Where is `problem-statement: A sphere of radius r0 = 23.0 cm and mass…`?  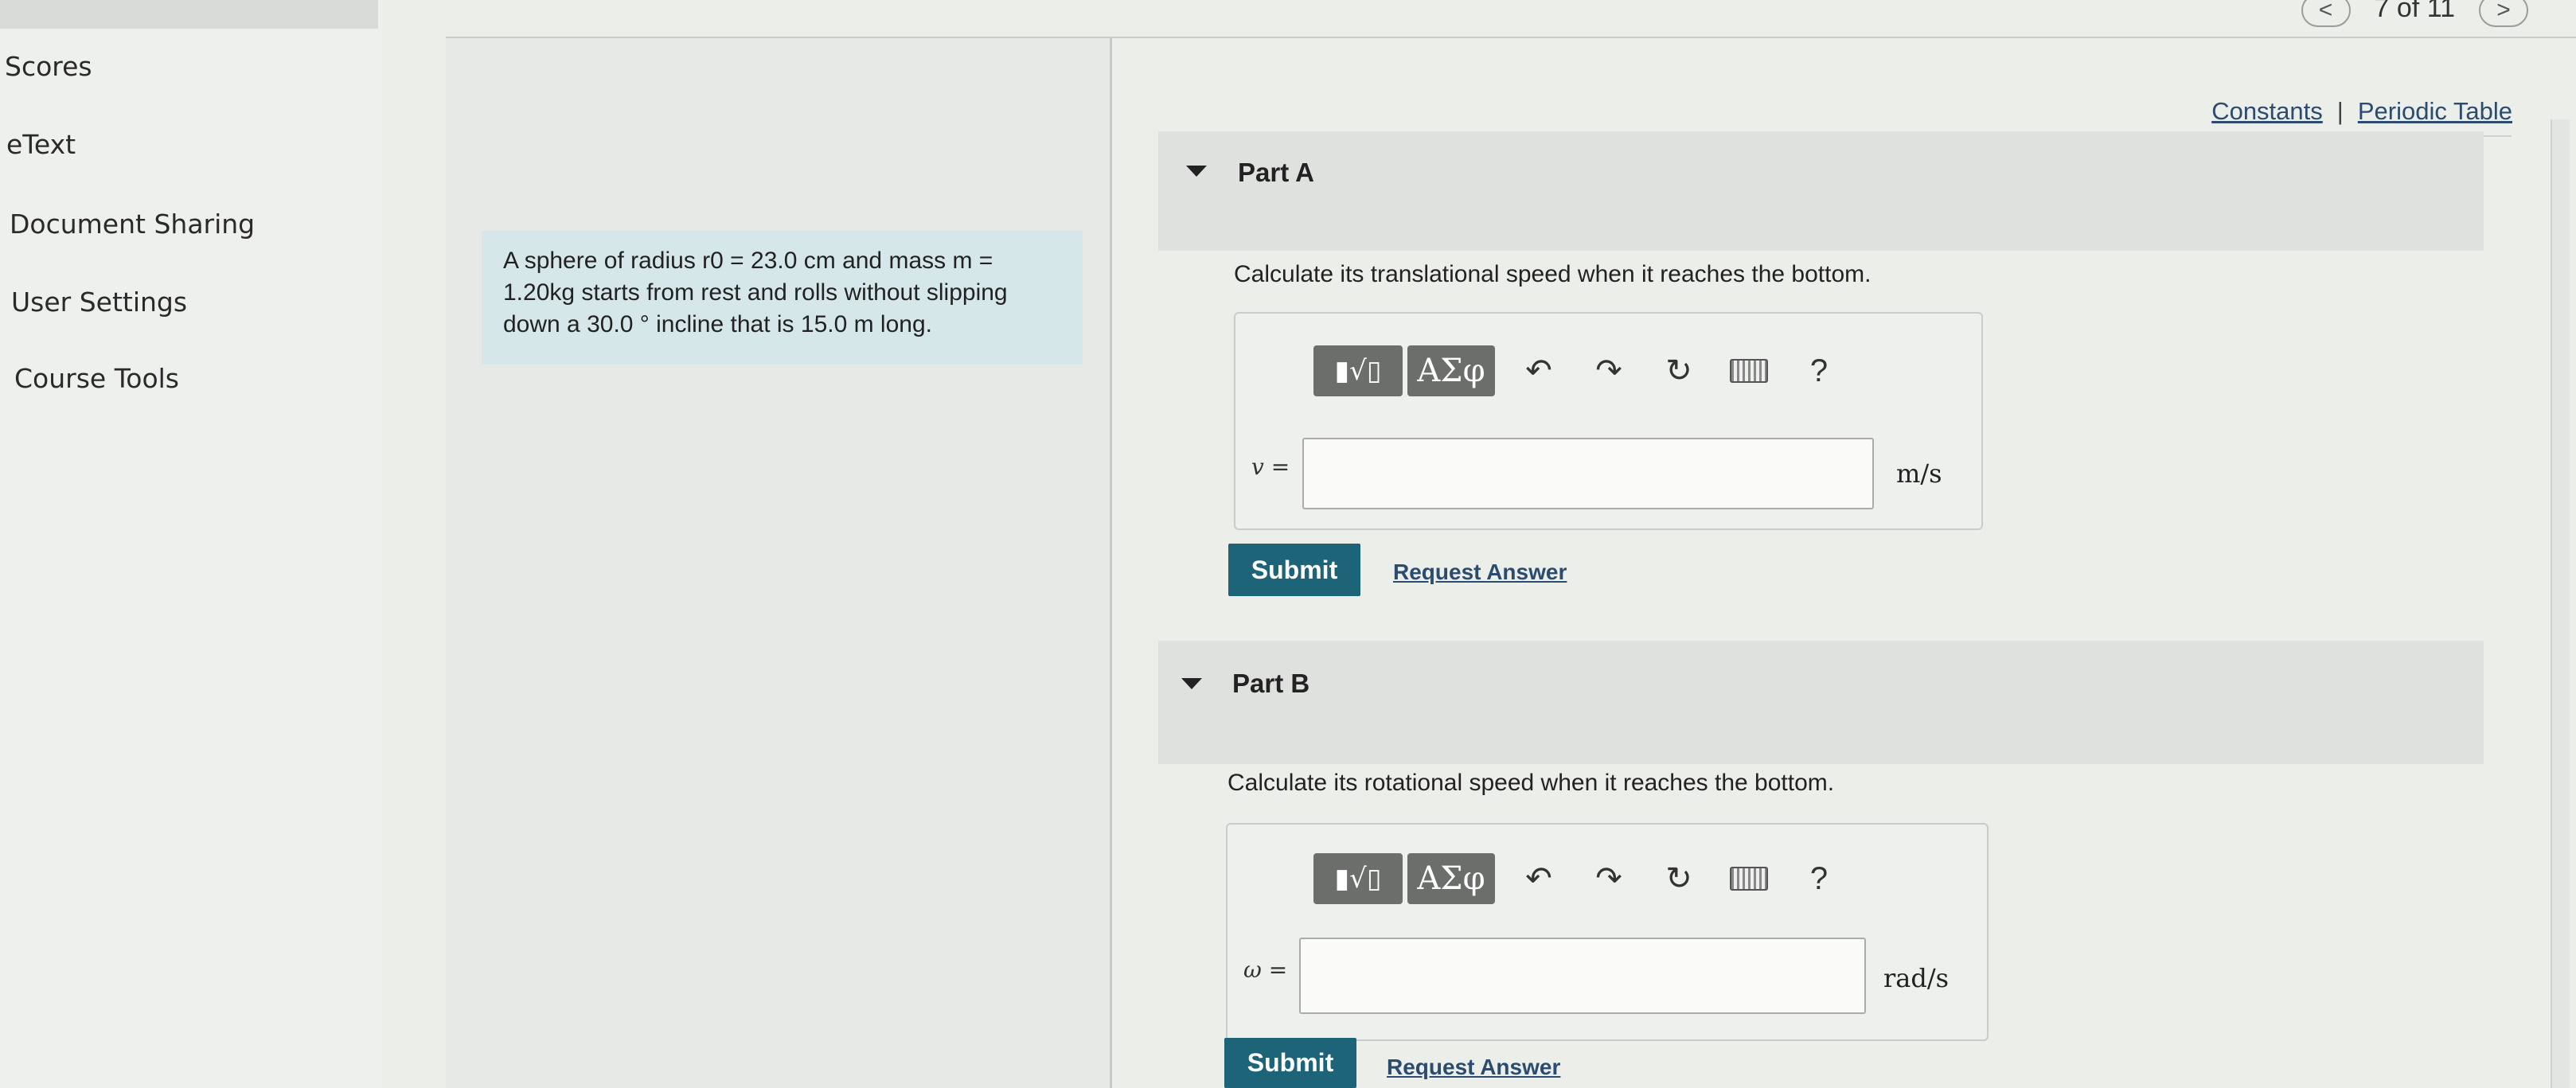
problem-statement: A sphere of radius r0 = 23.0 cm and mass… is located at coordinates (755, 292).